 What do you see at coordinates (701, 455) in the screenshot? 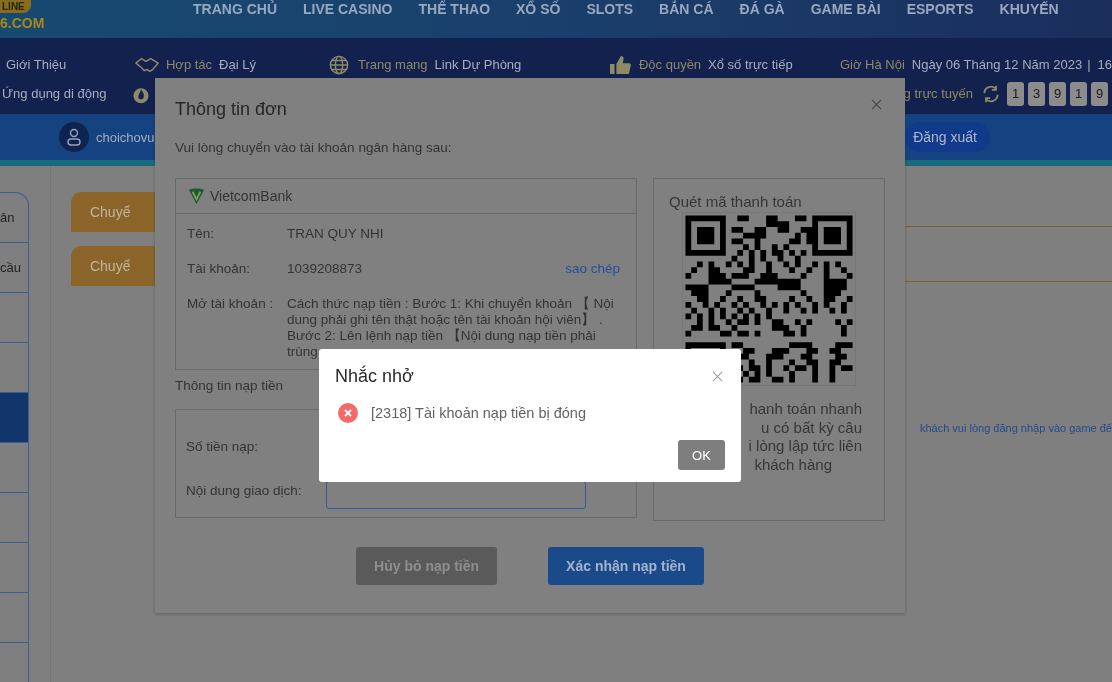
I see `ok-button: OK` at bounding box center [701, 455].